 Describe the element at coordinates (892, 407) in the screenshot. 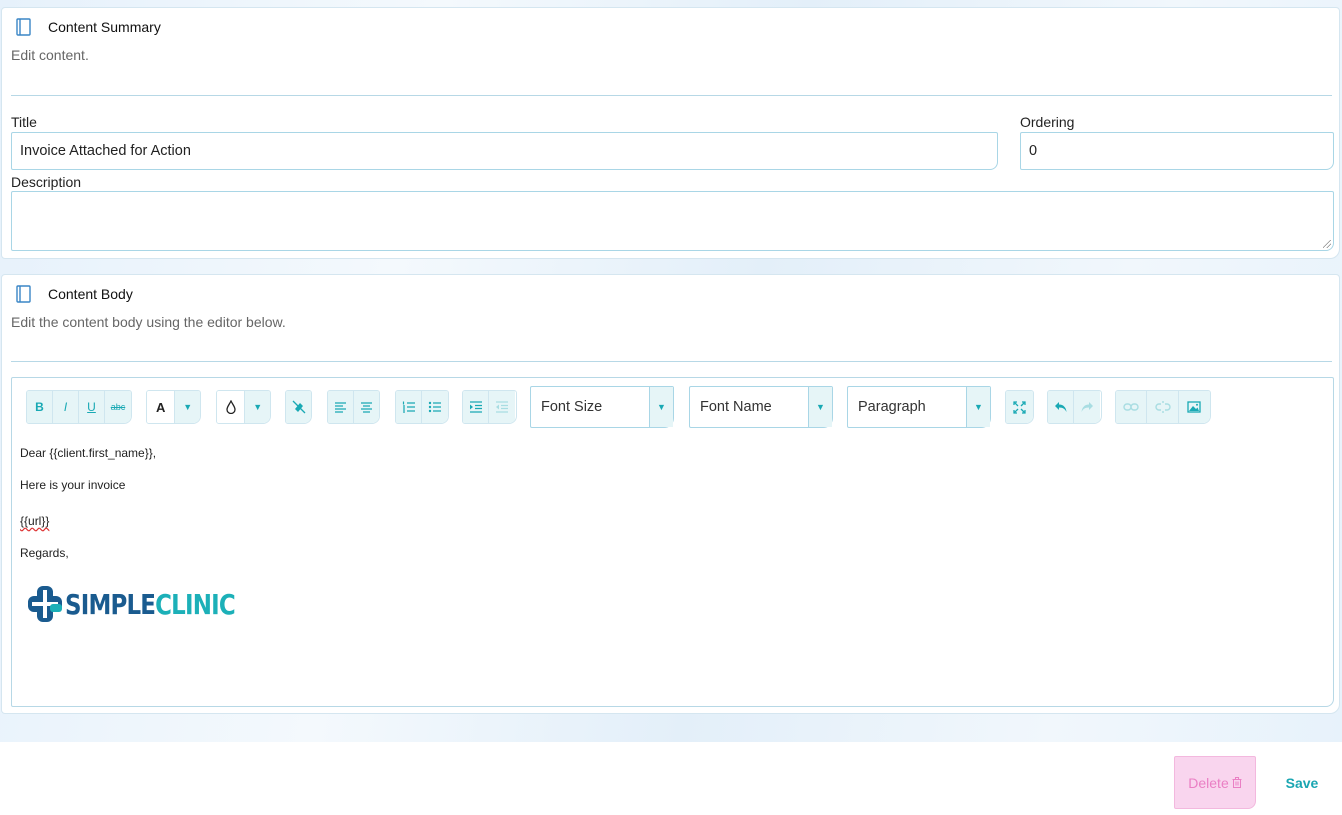

I see `paragraph-select-value: Paragraph` at that location.